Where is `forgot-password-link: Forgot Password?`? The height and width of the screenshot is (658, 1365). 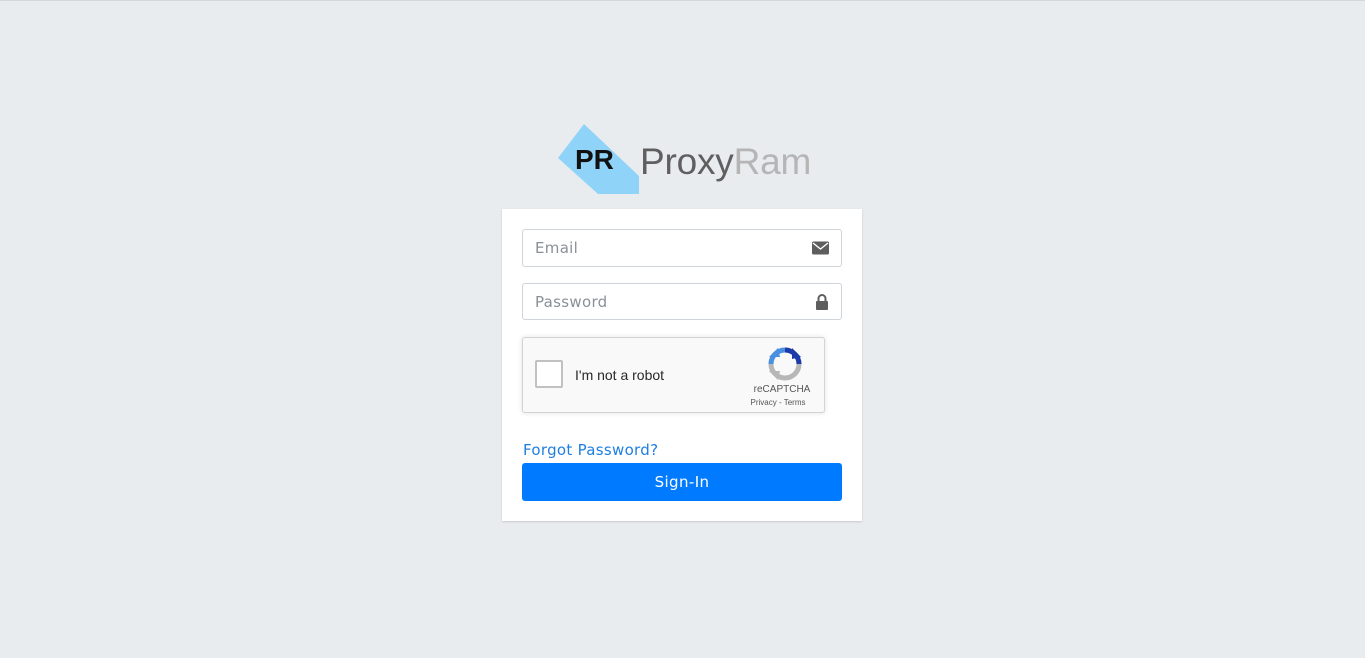
forgot-password-link: Forgot Password? is located at coordinates (590, 450).